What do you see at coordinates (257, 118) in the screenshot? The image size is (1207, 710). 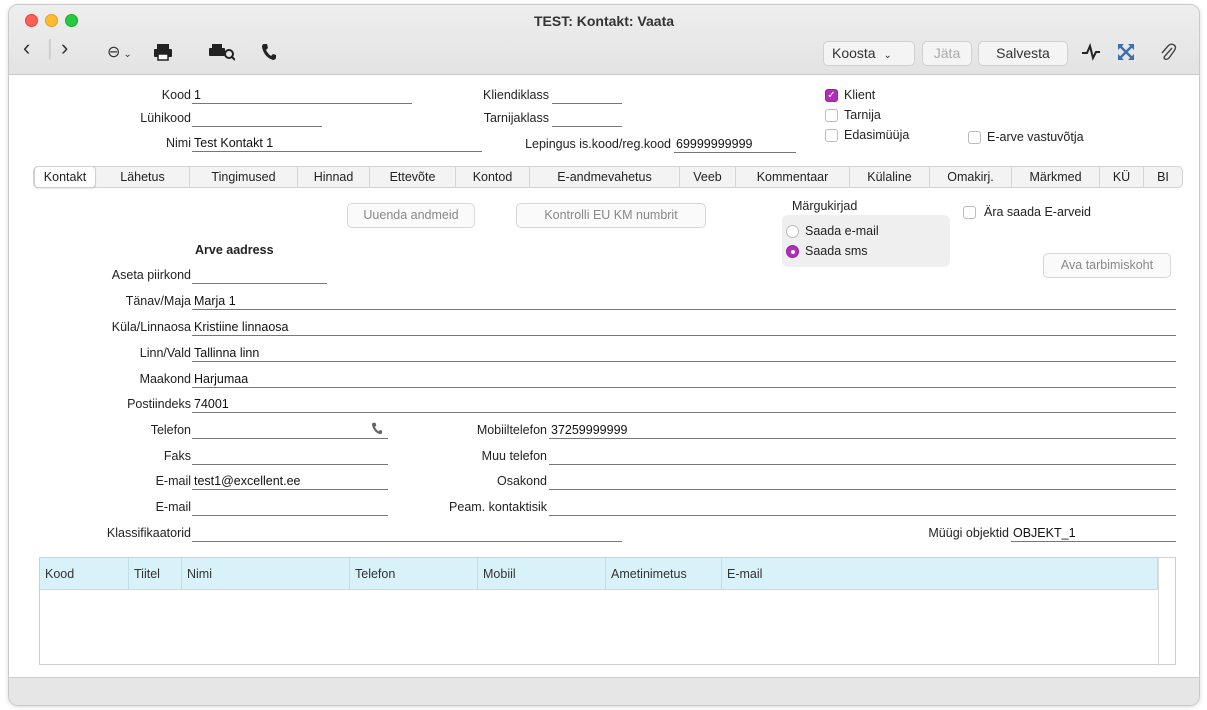 I see `luhikood-field` at bounding box center [257, 118].